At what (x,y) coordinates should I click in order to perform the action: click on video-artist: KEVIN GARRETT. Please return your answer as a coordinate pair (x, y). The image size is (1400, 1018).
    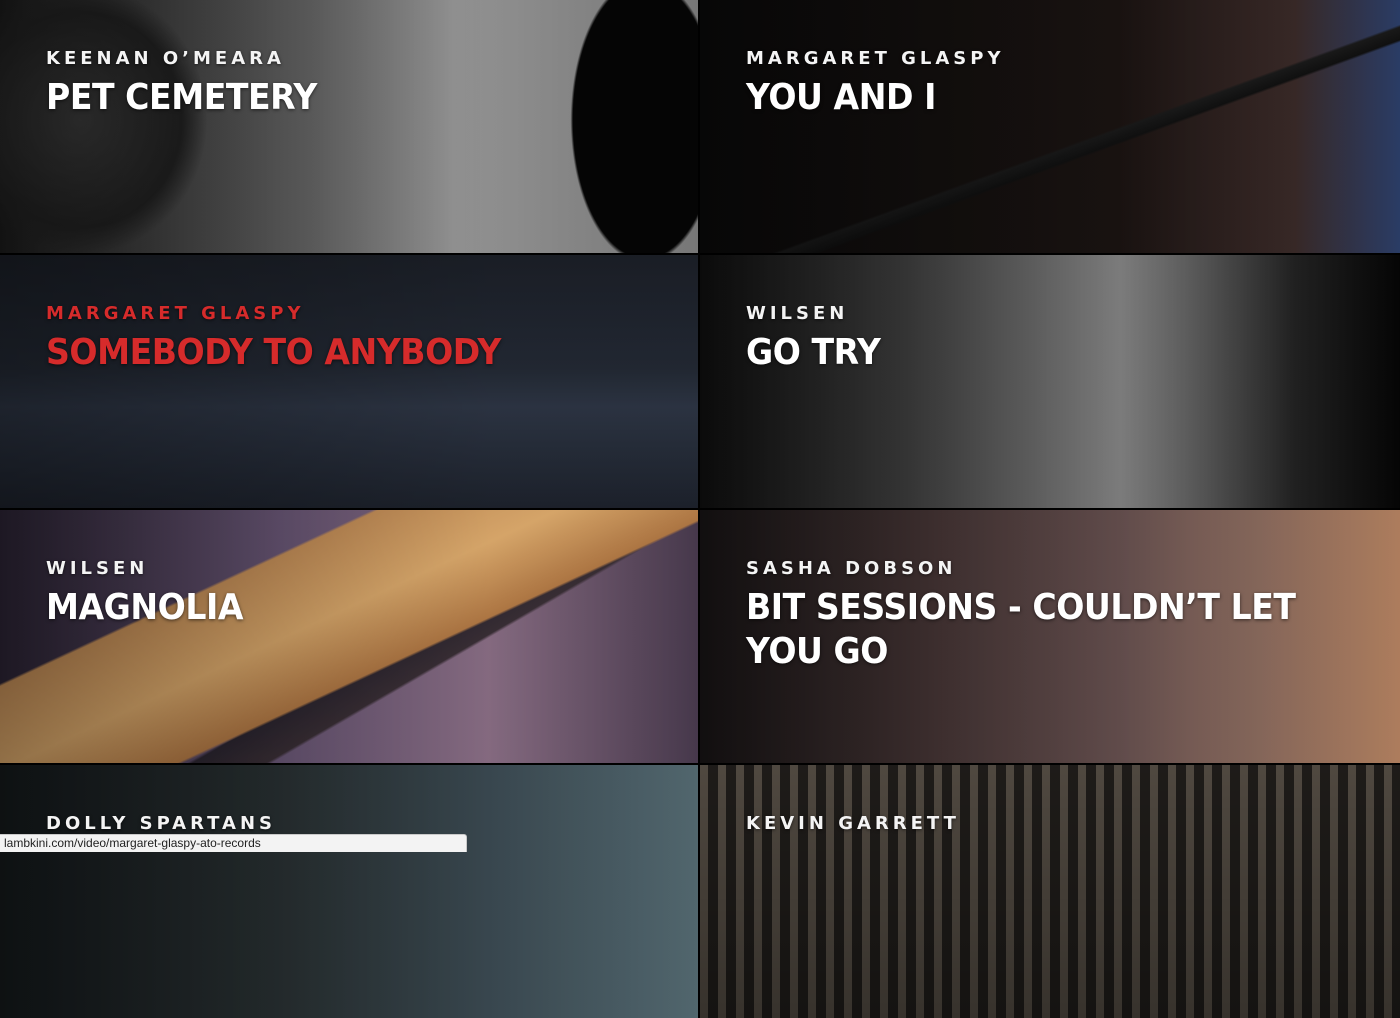
    Looking at the image, I should click on (1053, 824).